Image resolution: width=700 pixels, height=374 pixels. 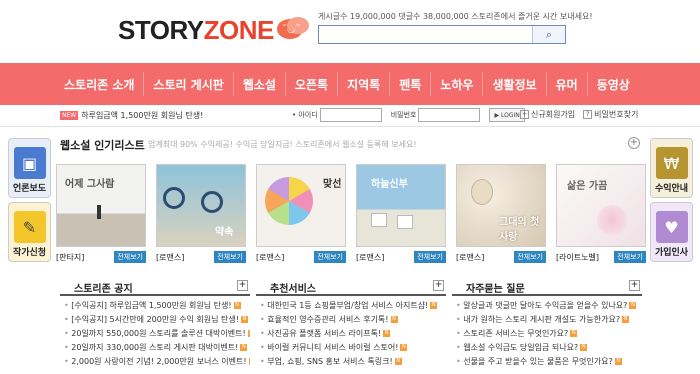 I want to click on novel-cover: 약속, so click(x=201, y=205).